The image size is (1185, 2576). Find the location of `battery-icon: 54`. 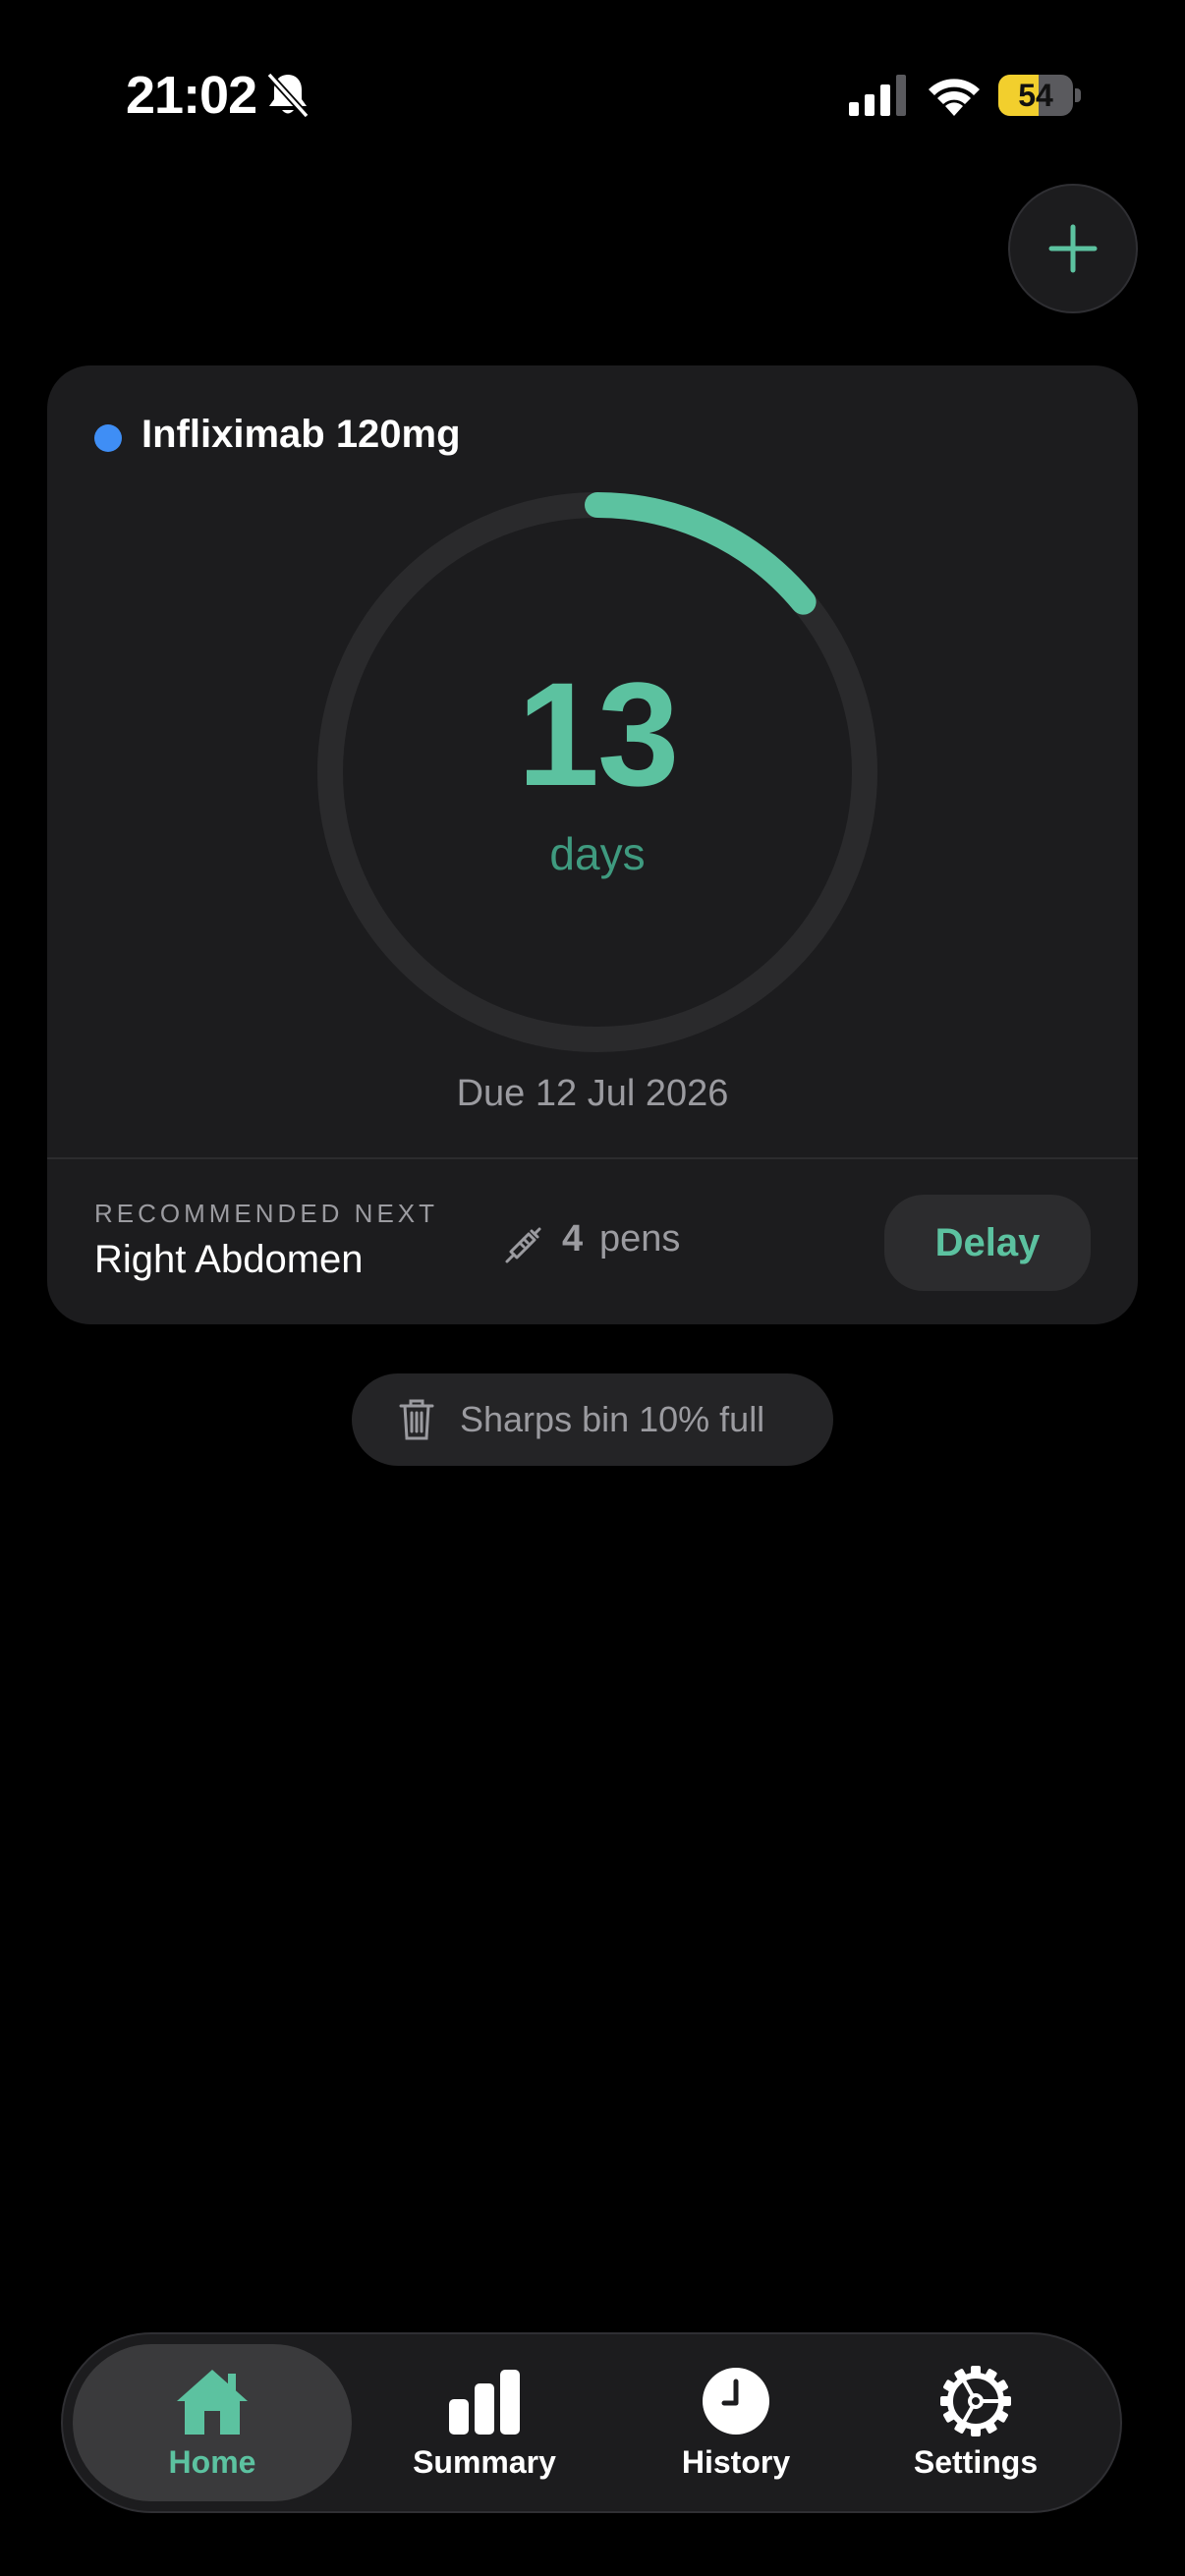

battery-icon: 54 is located at coordinates (1035, 95).